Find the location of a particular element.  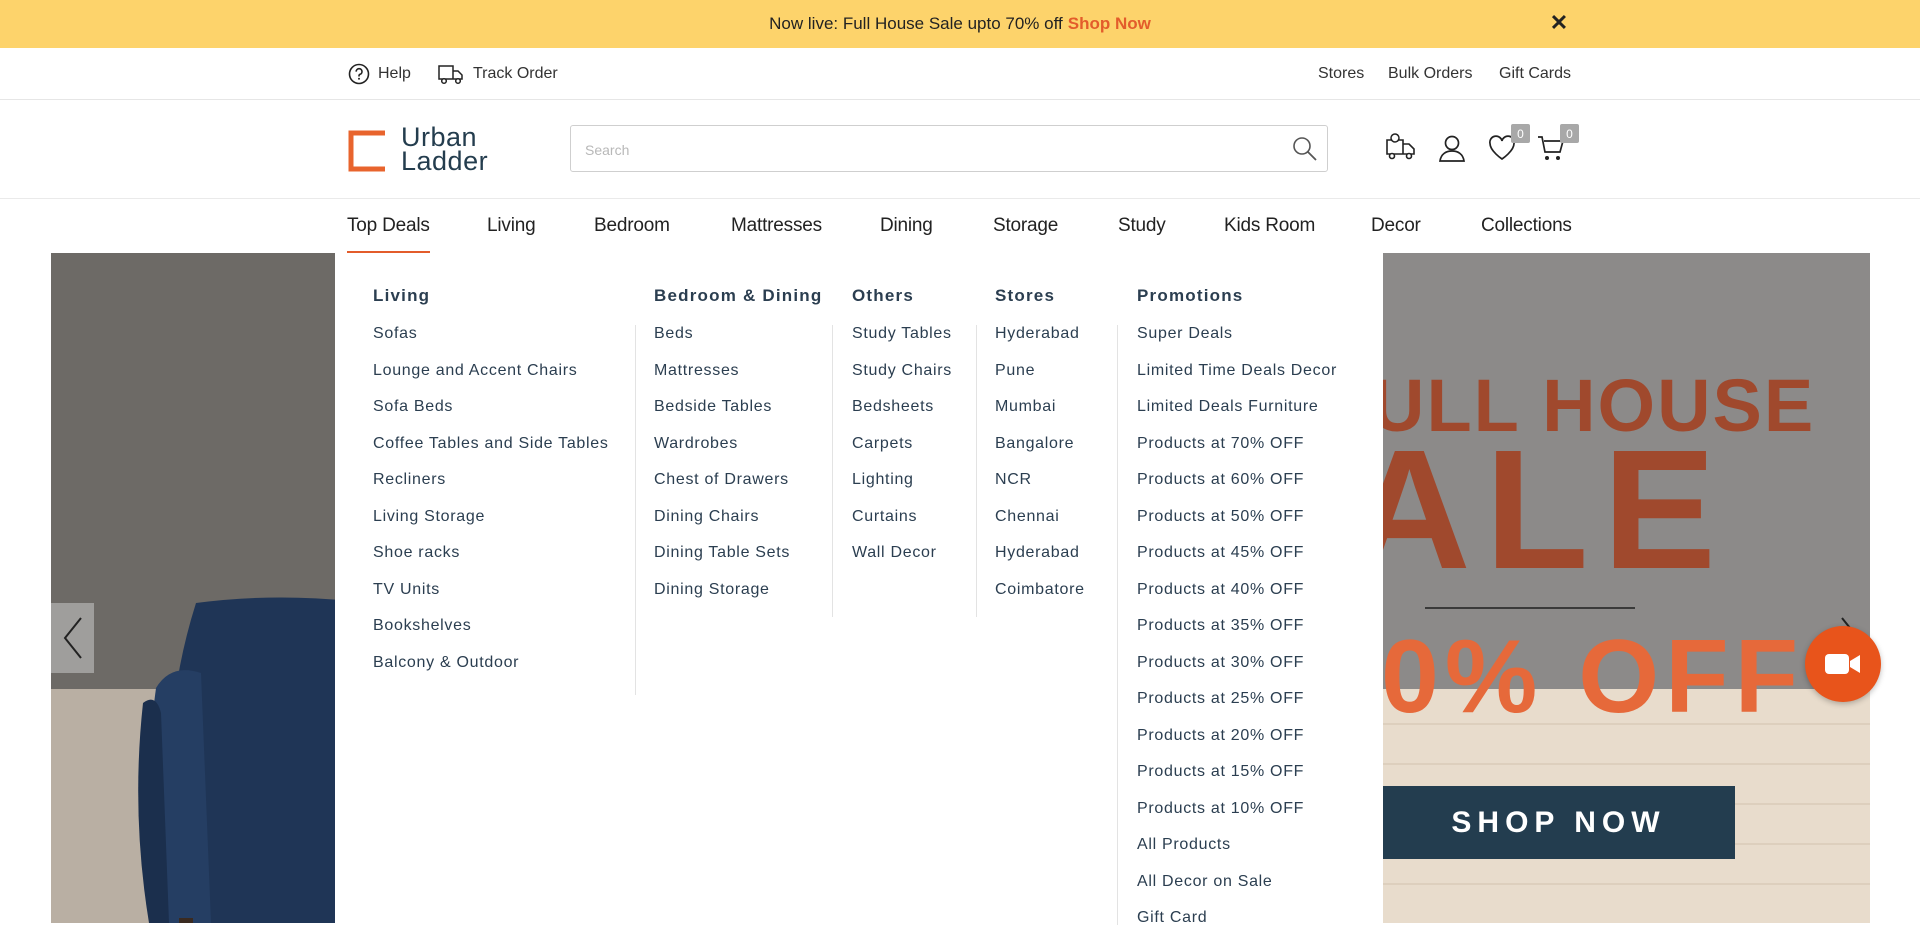

chevron-left-icon is located at coordinates (72, 638).